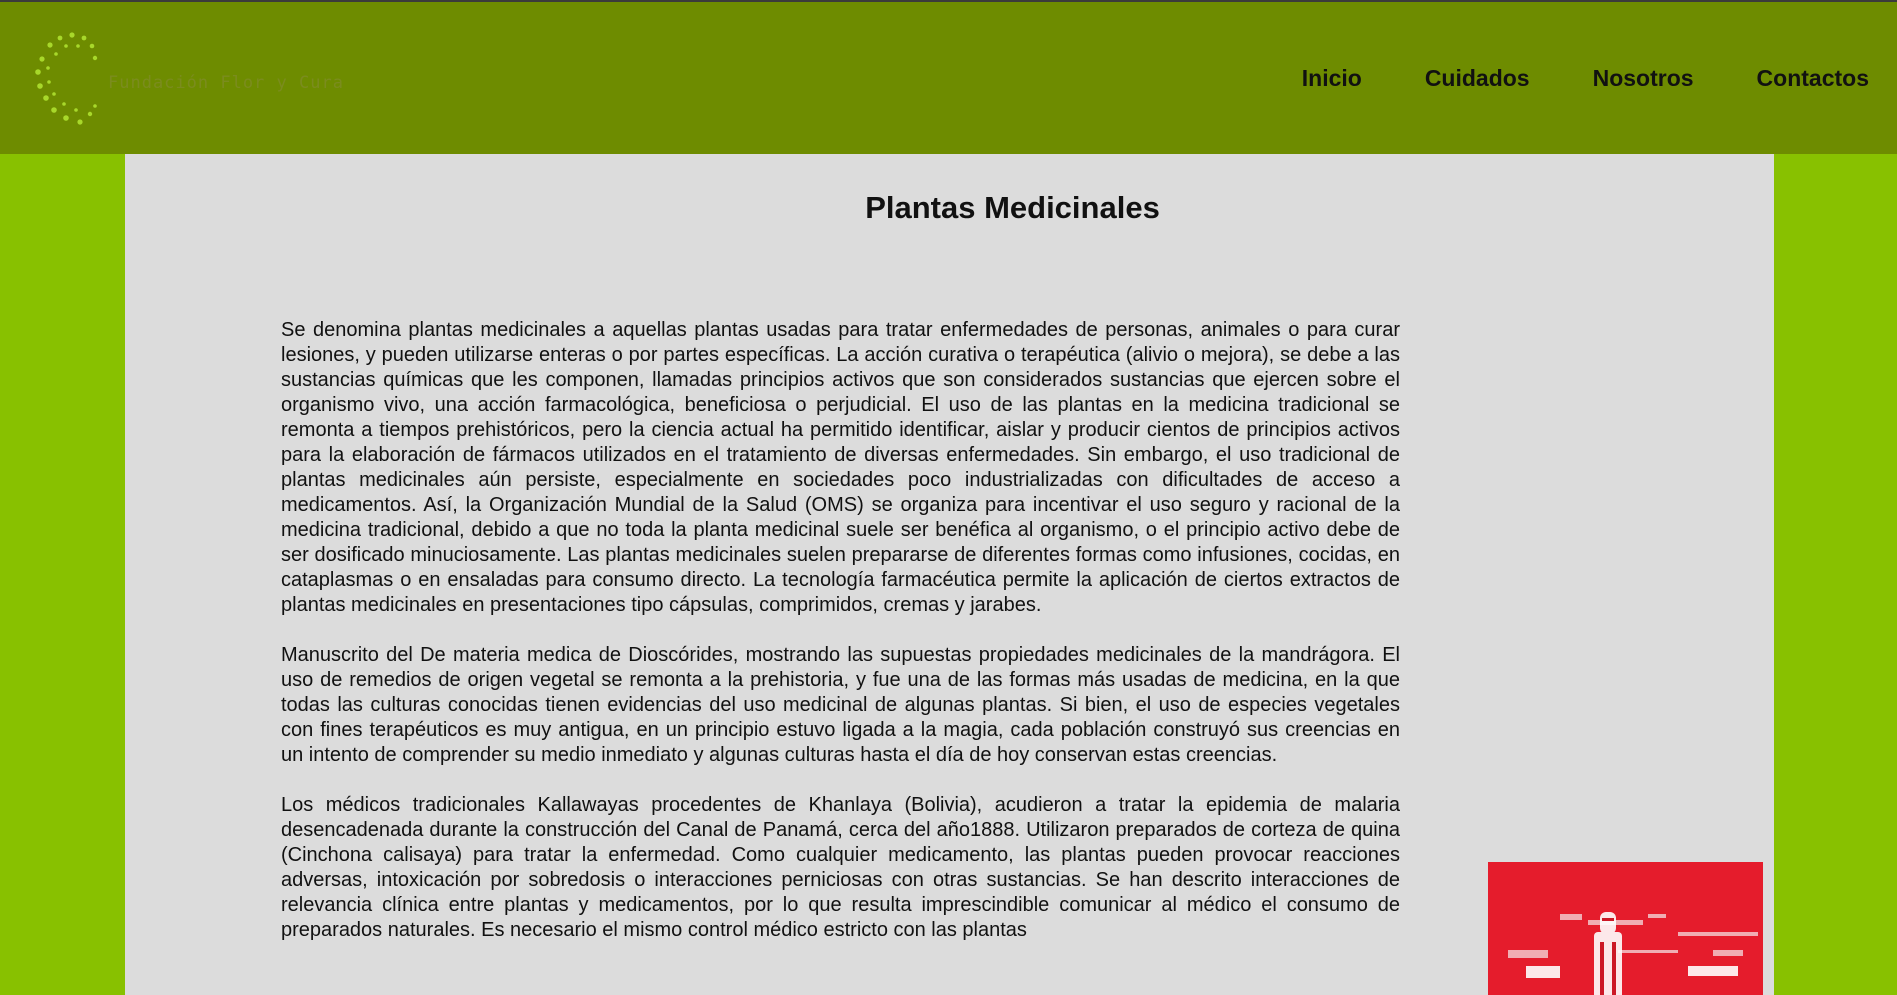 This screenshot has width=1897, height=995. Describe the element at coordinates (1813, 78) in the screenshot. I see `nav-link-contactos: Contactos` at that location.